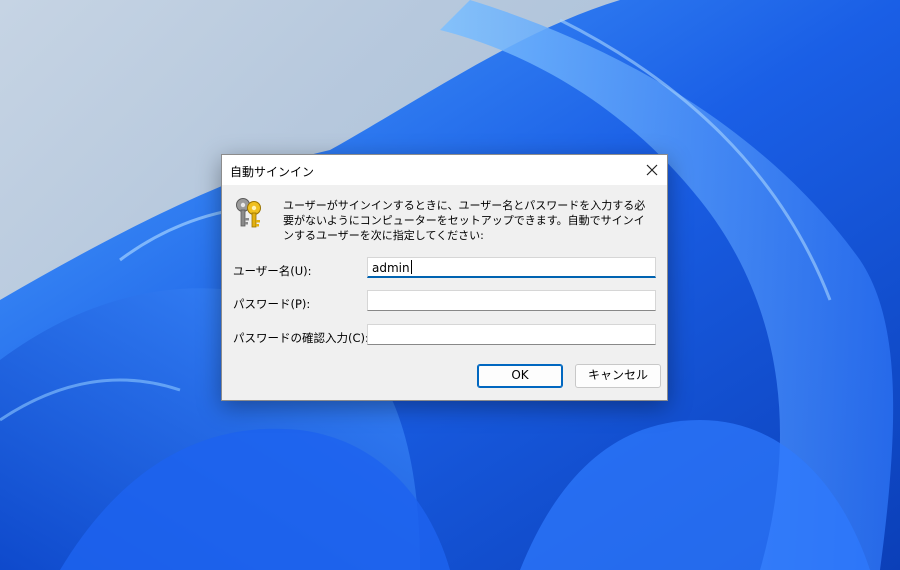  I want to click on confirm-password-input, so click(511, 334).